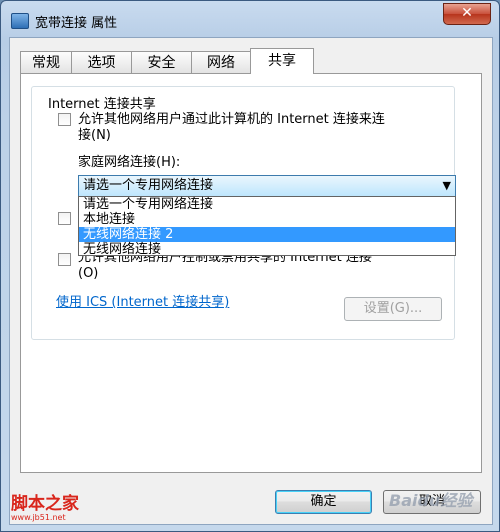 The height and width of the screenshot is (532, 500). What do you see at coordinates (267, 249) in the screenshot?
I see `dropdown-option: 无线网络连接` at bounding box center [267, 249].